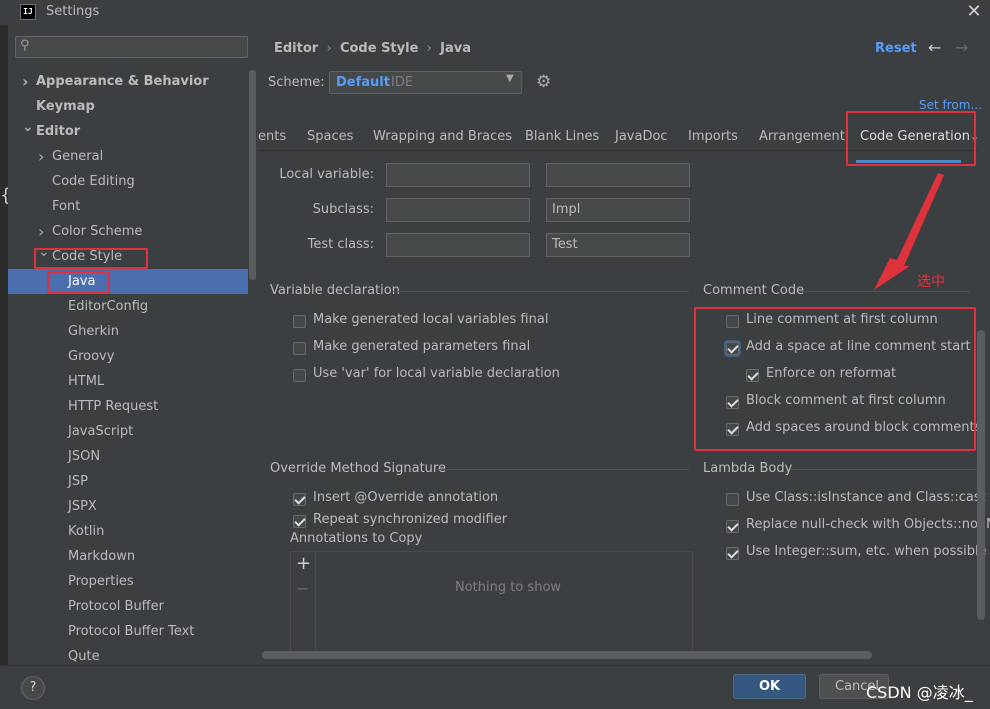 This screenshot has width=990, height=709. What do you see at coordinates (296, 82) in the screenshot?
I see `scheme-label: Scheme:` at bounding box center [296, 82].